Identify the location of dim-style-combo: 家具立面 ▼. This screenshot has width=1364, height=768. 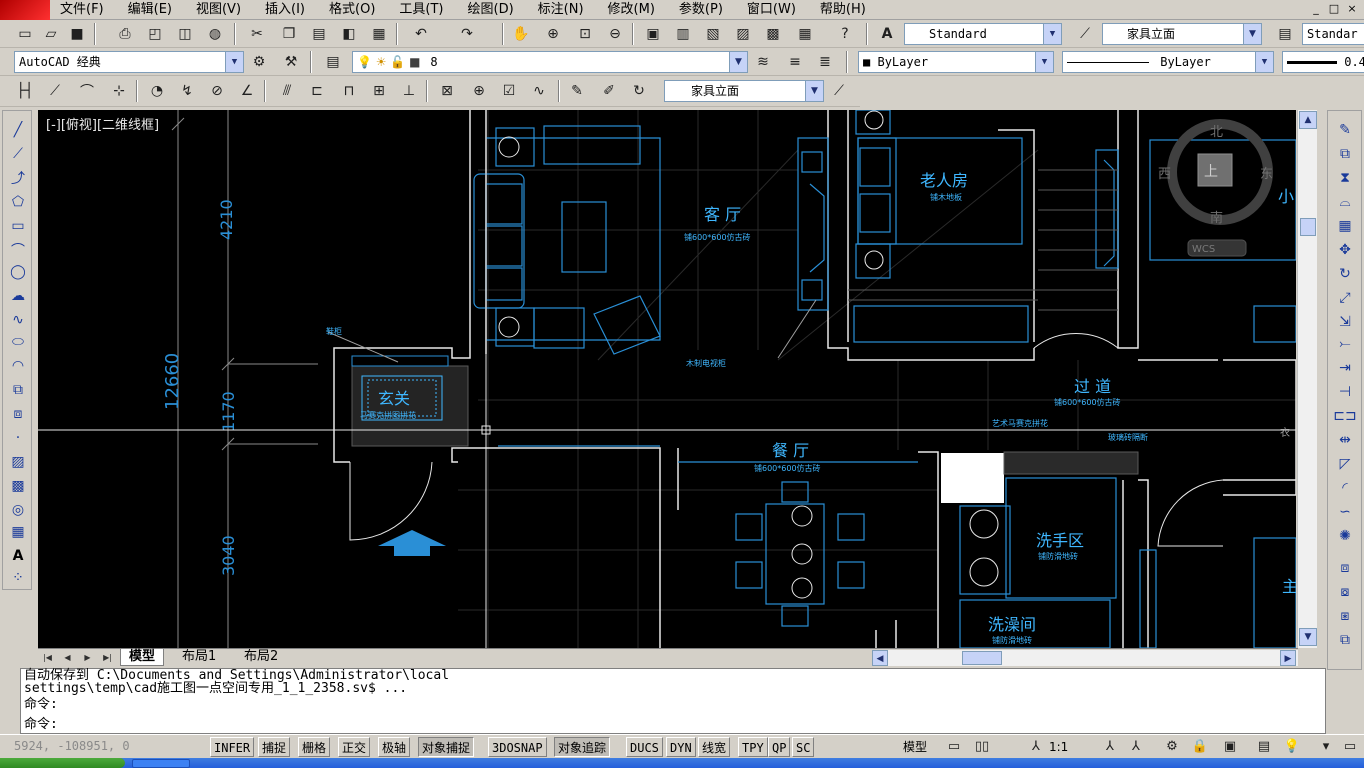
(1182, 34).